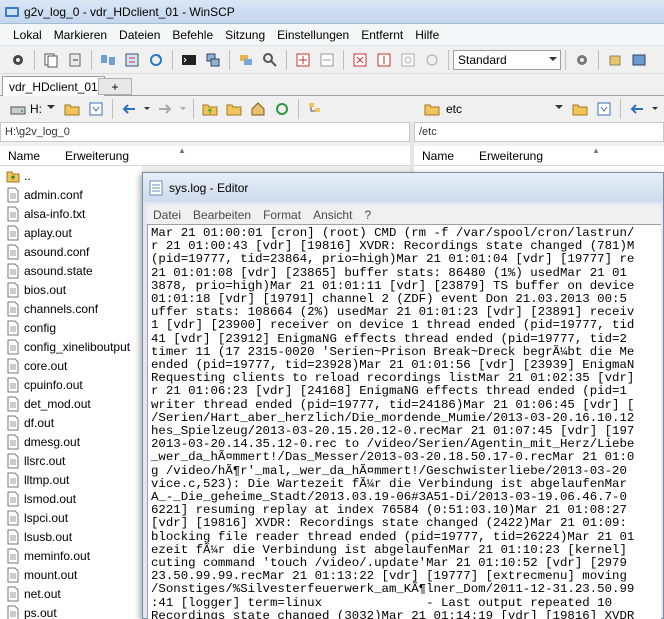 The width and height of the screenshot is (664, 619). What do you see at coordinates (18, 109) in the screenshot?
I see `drive-icon` at bounding box center [18, 109].